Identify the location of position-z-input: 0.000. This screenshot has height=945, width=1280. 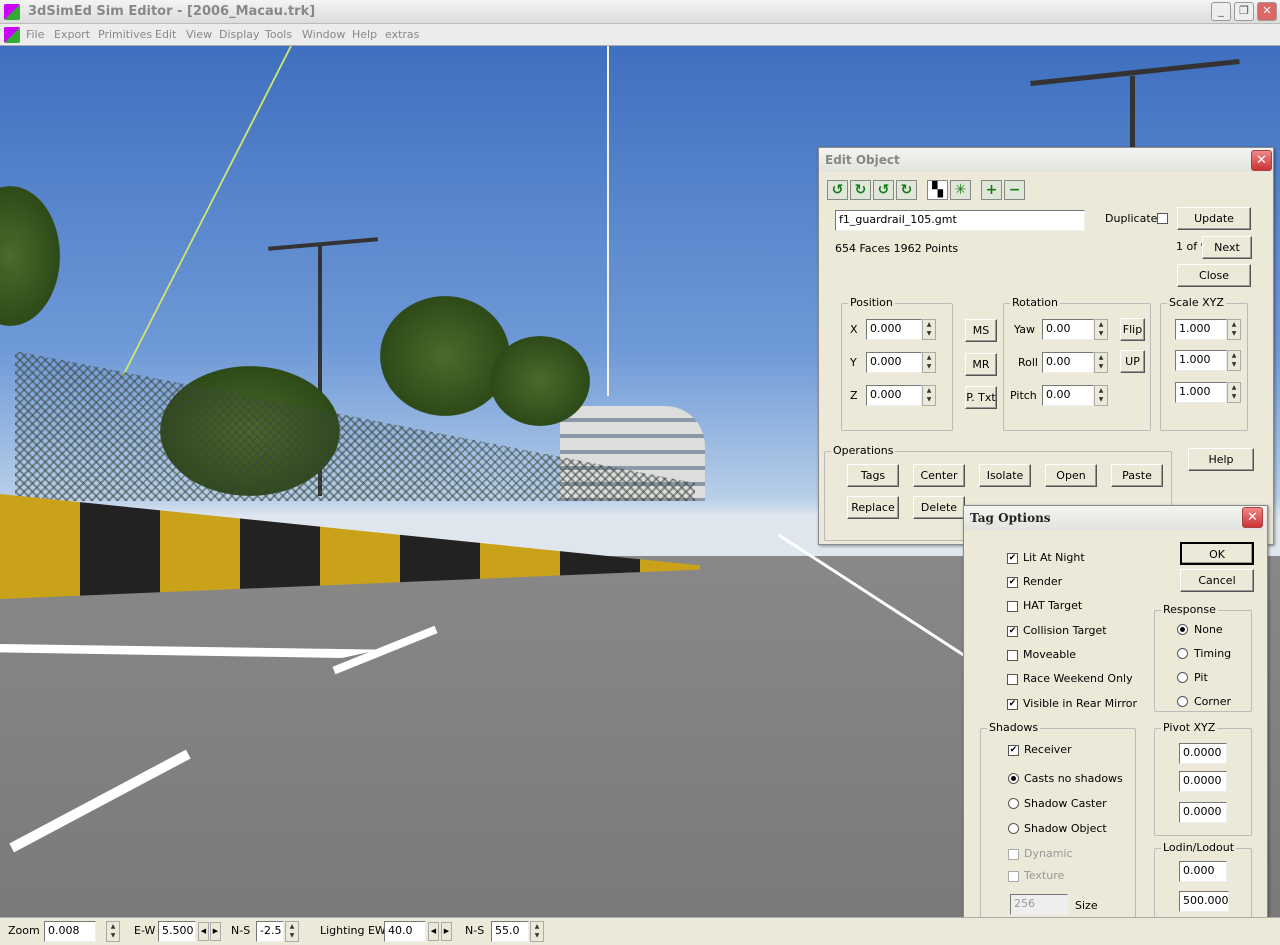
(894, 395).